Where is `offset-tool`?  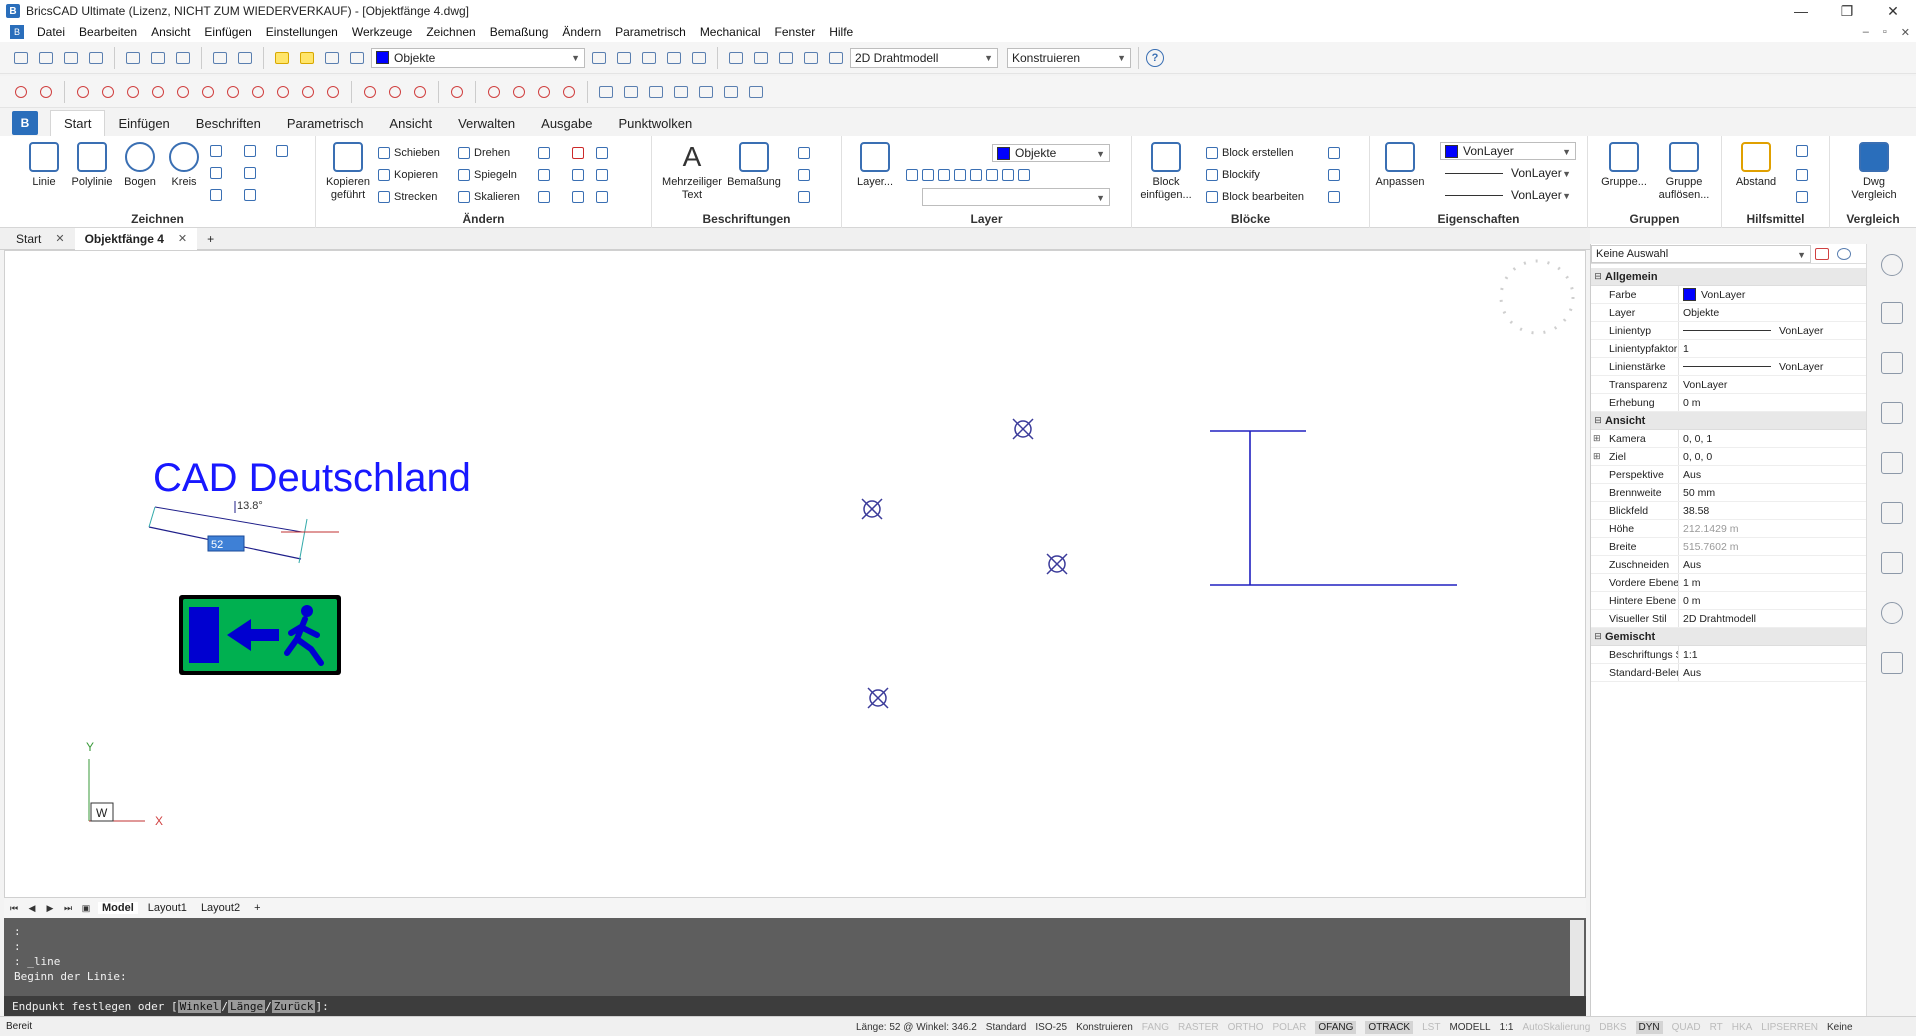
offset-tool is located at coordinates (580, 197).